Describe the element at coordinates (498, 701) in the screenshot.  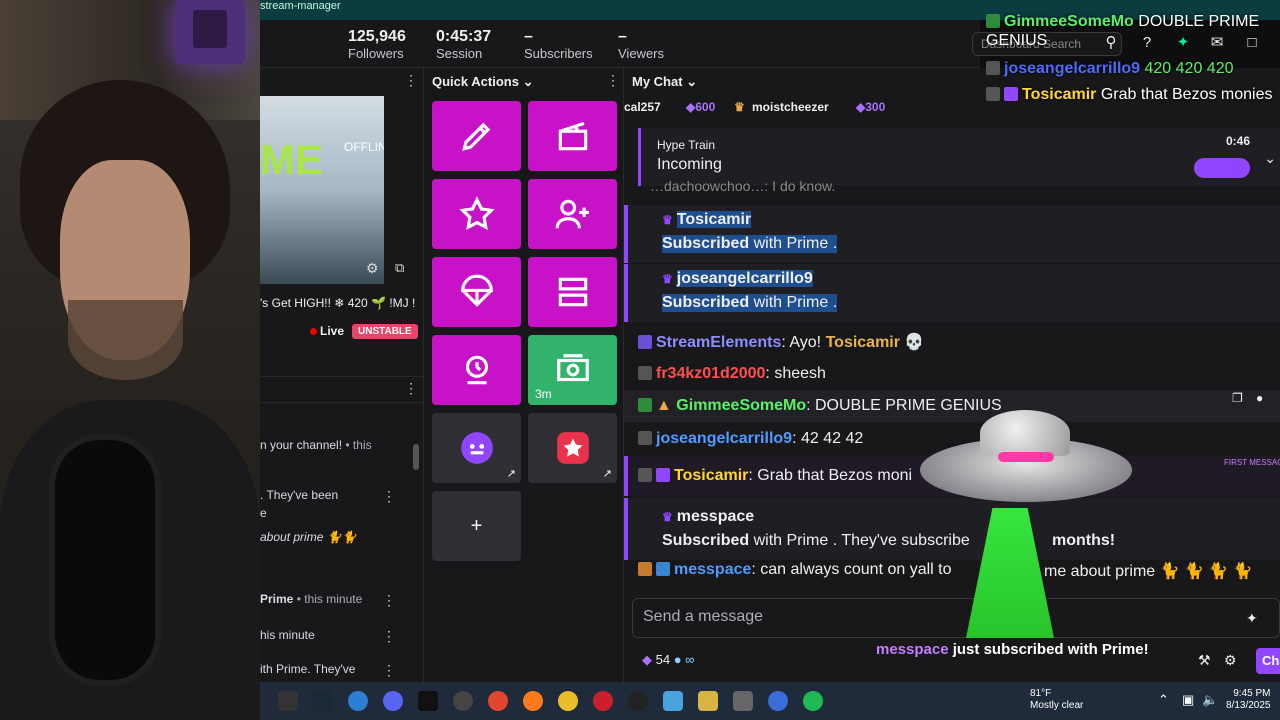
I see `app-red-icon` at that location.